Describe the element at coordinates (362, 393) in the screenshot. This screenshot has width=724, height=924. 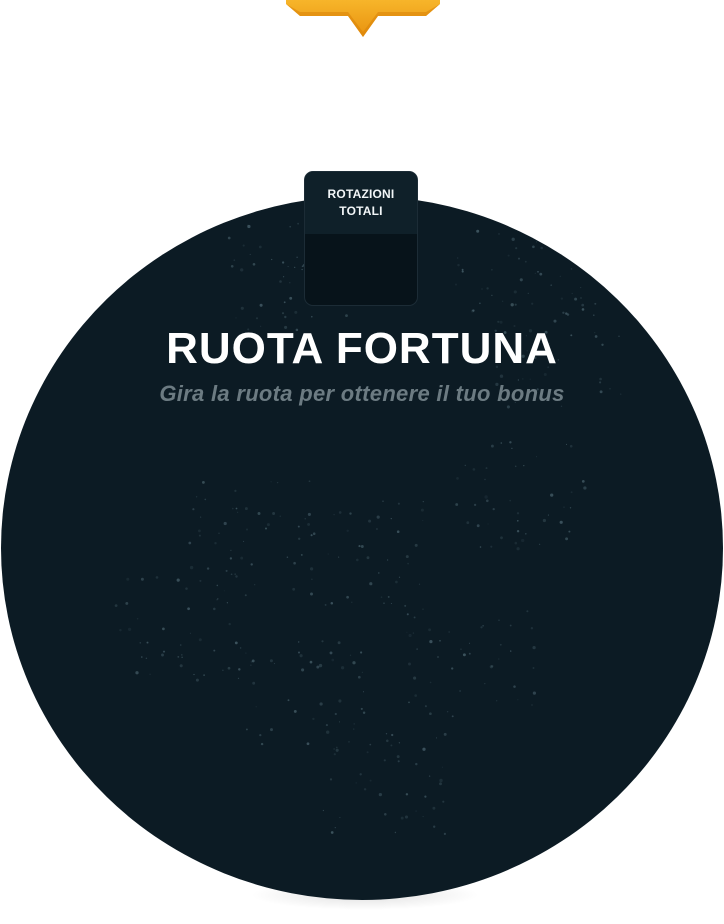
I see `game-subtitle: Gira la ruota per ottenere il tuo bonus` at that location.